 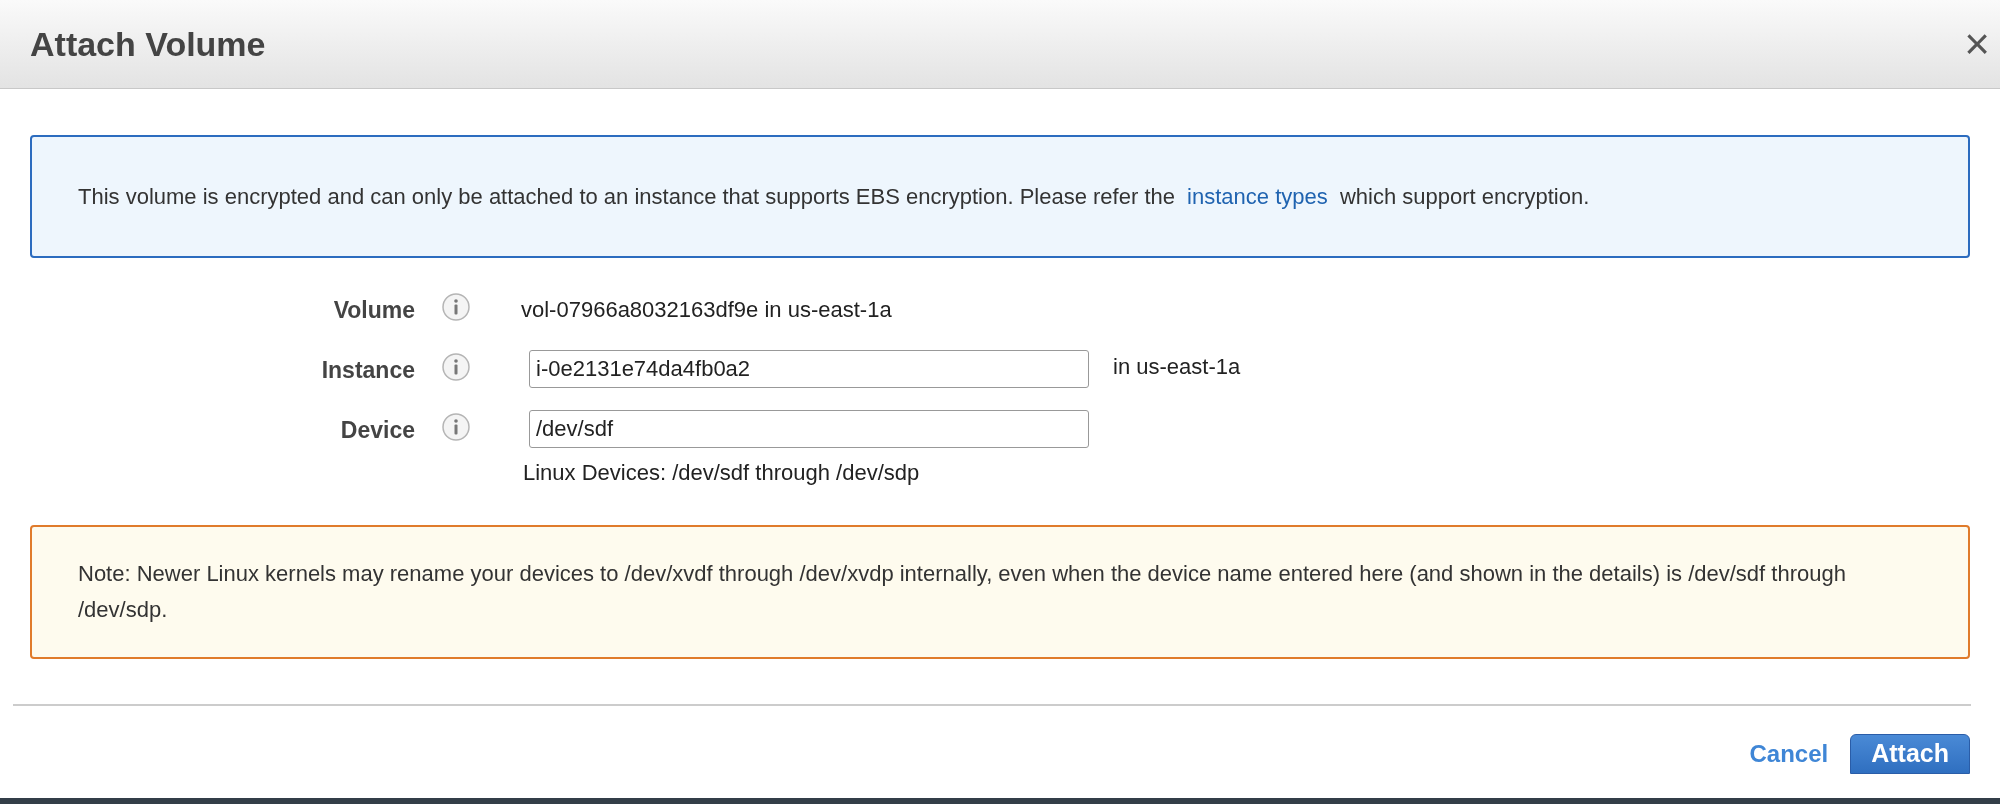 I want to click on field-label: Device, so click(x=377, y=430).